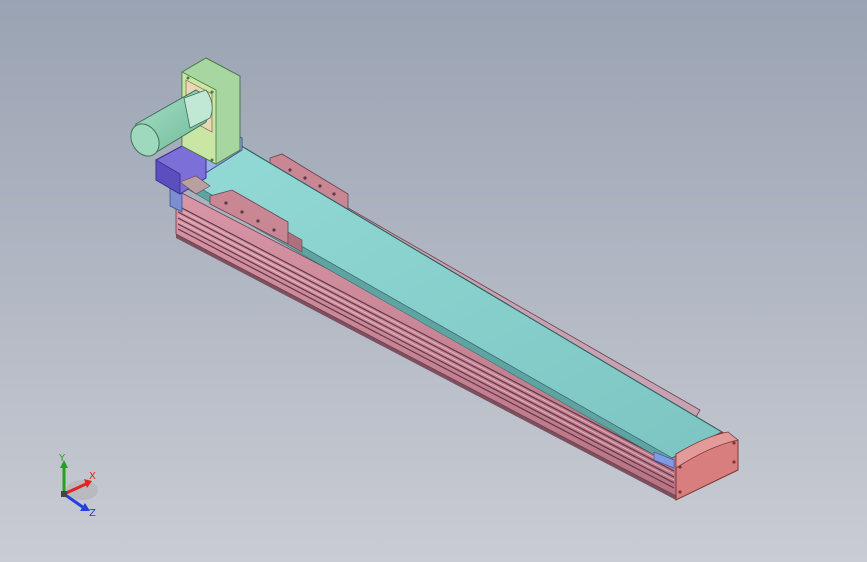 This screenshot has height=562, width=867. Describe the element at coordinates (64, 494) in the screenshot. I see `triad-origin` at that location.